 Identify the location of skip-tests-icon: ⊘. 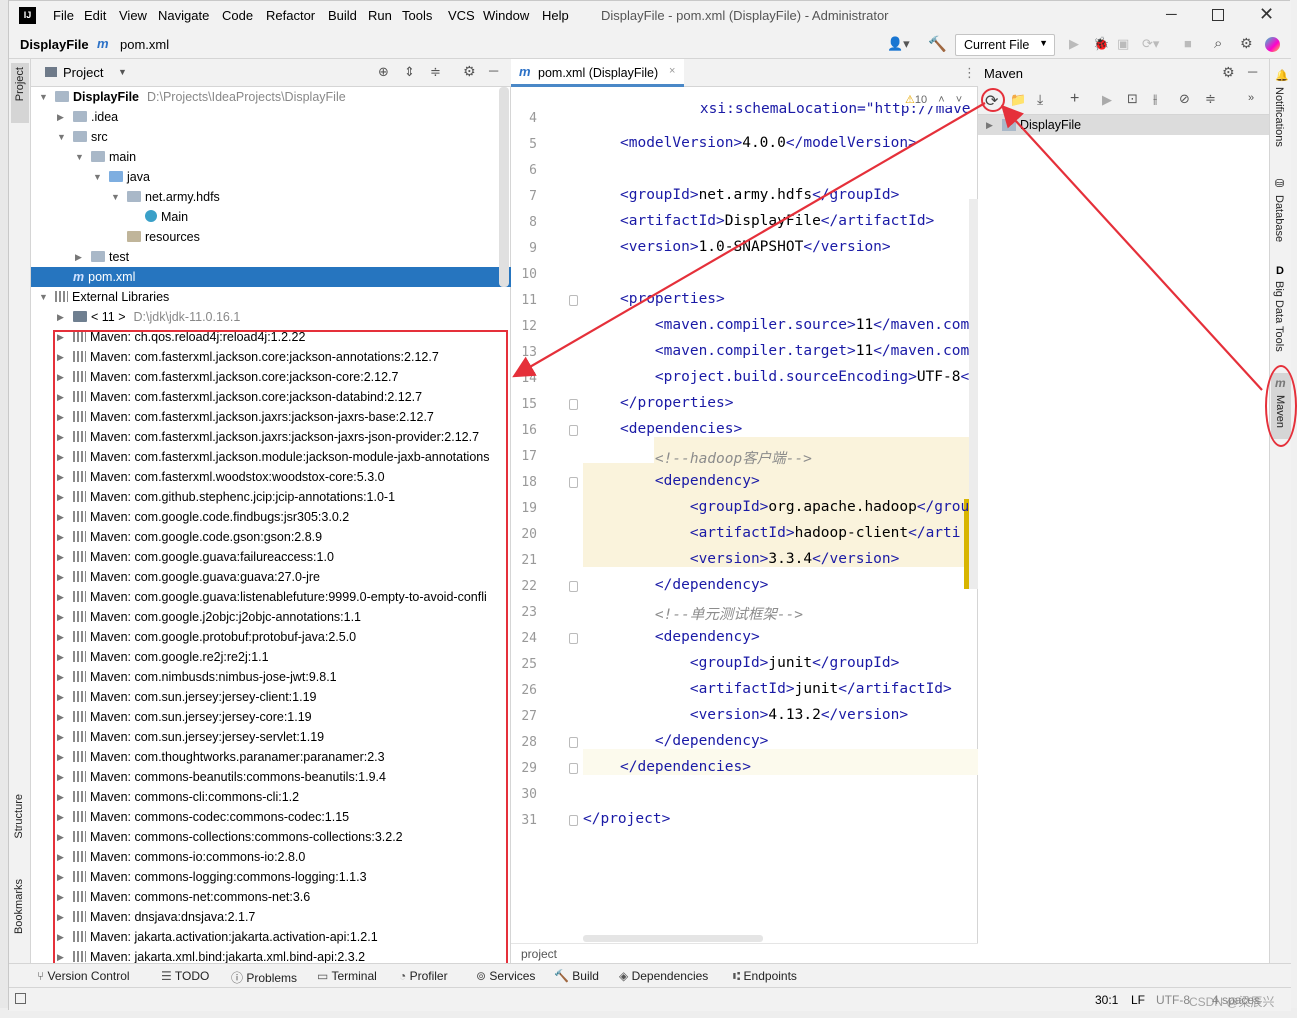
(1184, 99).